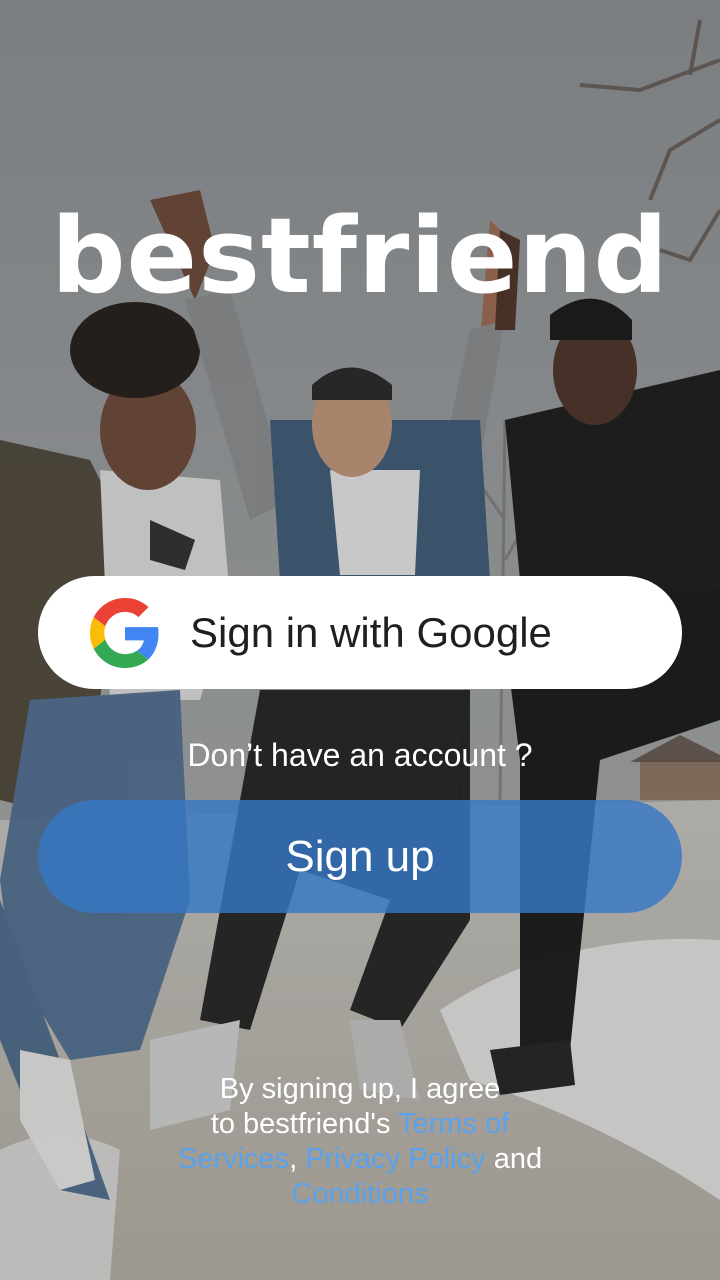 The width and height of the screenshot is (720, 1280). I want to click on google-g-icon, so click(124, 632).